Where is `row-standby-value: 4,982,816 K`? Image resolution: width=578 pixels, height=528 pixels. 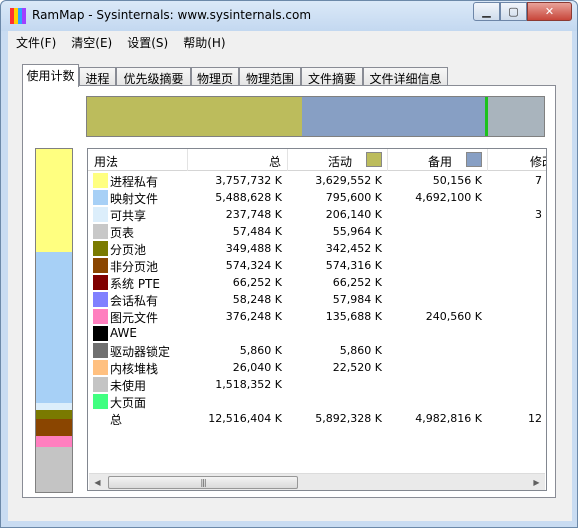 row-standby-value: 4,982,816 K is located at coordinates (448, 418).